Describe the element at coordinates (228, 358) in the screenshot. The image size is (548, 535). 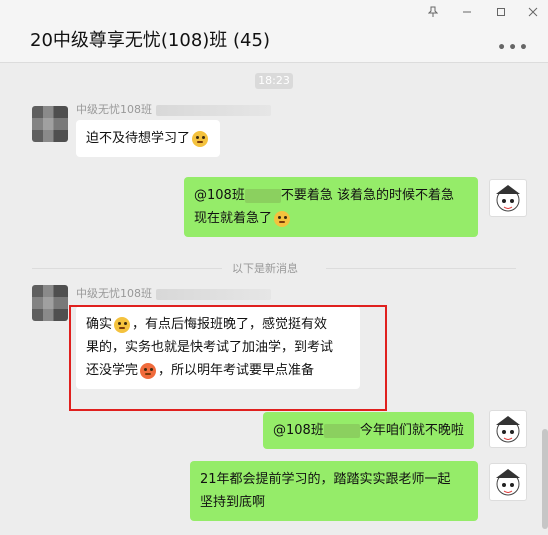
I see `highlight-box` at that location.